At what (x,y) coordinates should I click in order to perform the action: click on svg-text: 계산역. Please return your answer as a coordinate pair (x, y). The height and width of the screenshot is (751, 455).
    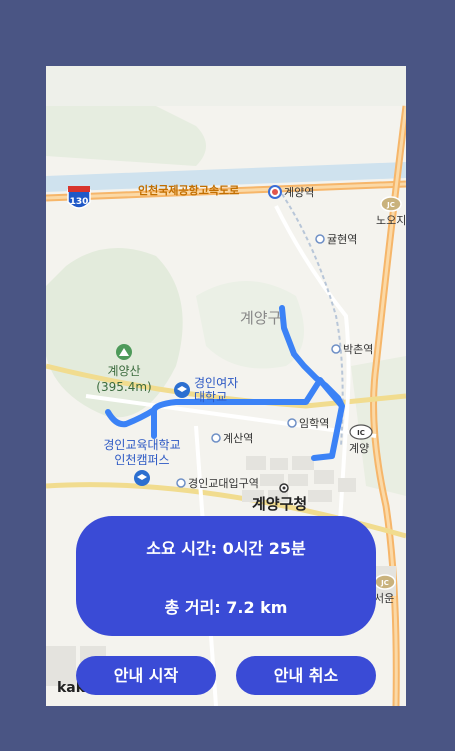
    Looking at the image, I should click on (238, 438).